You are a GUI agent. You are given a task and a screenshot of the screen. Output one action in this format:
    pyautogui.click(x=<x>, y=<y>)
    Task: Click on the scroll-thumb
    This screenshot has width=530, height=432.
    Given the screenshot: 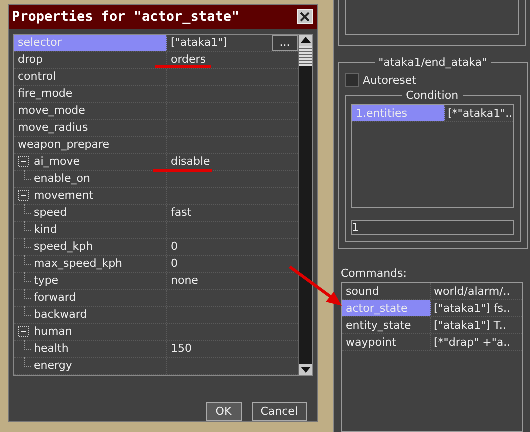 What is the action you would take?
    pyautogui.click(x=305, y=56)
    